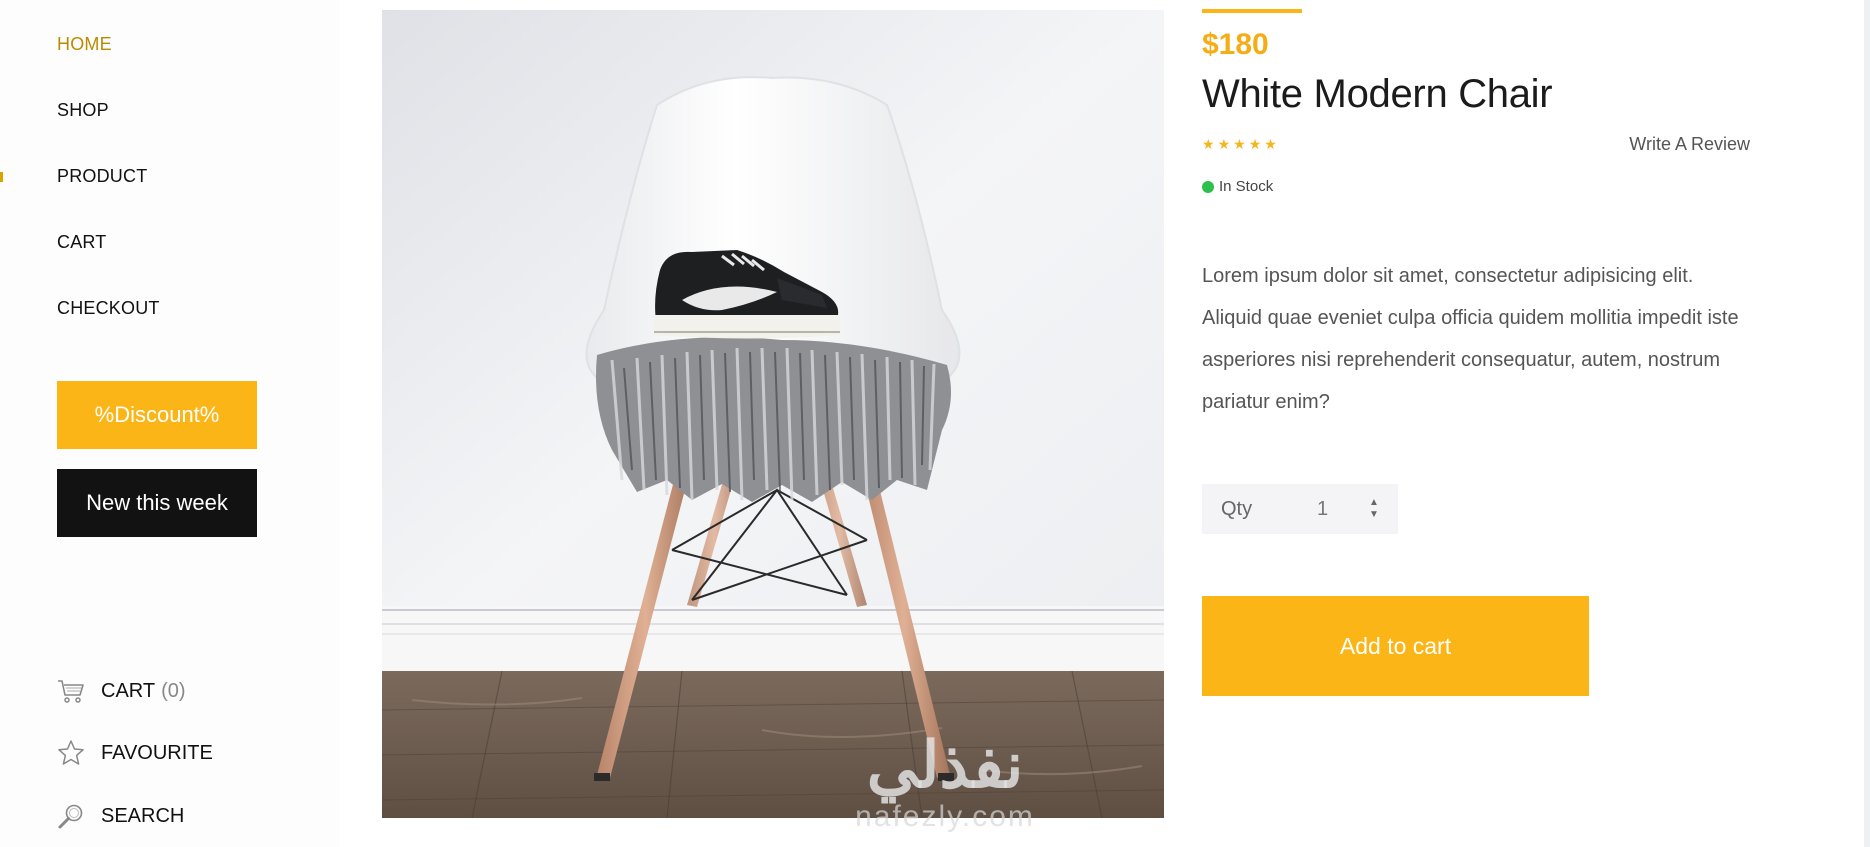 The width and height of the screenshot is (1870, 847). Describe the element at coordinates (81, 242) in the screenshot. I see `nav-link-cart: CART` at that location.